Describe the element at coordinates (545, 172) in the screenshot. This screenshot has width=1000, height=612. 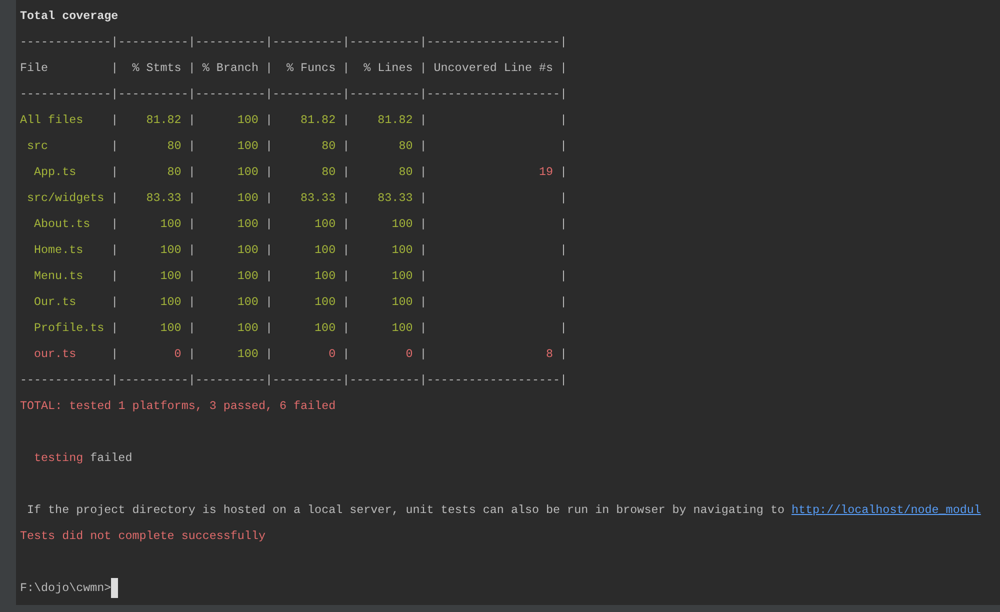
I see `line-number: 19` at that location.